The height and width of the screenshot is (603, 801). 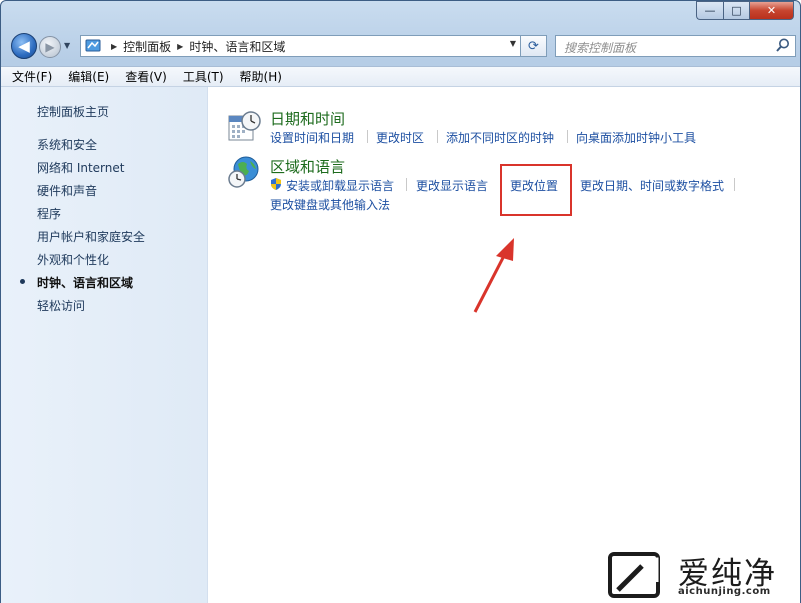 I want to click on shield-icon, so click(x=276, y=184).